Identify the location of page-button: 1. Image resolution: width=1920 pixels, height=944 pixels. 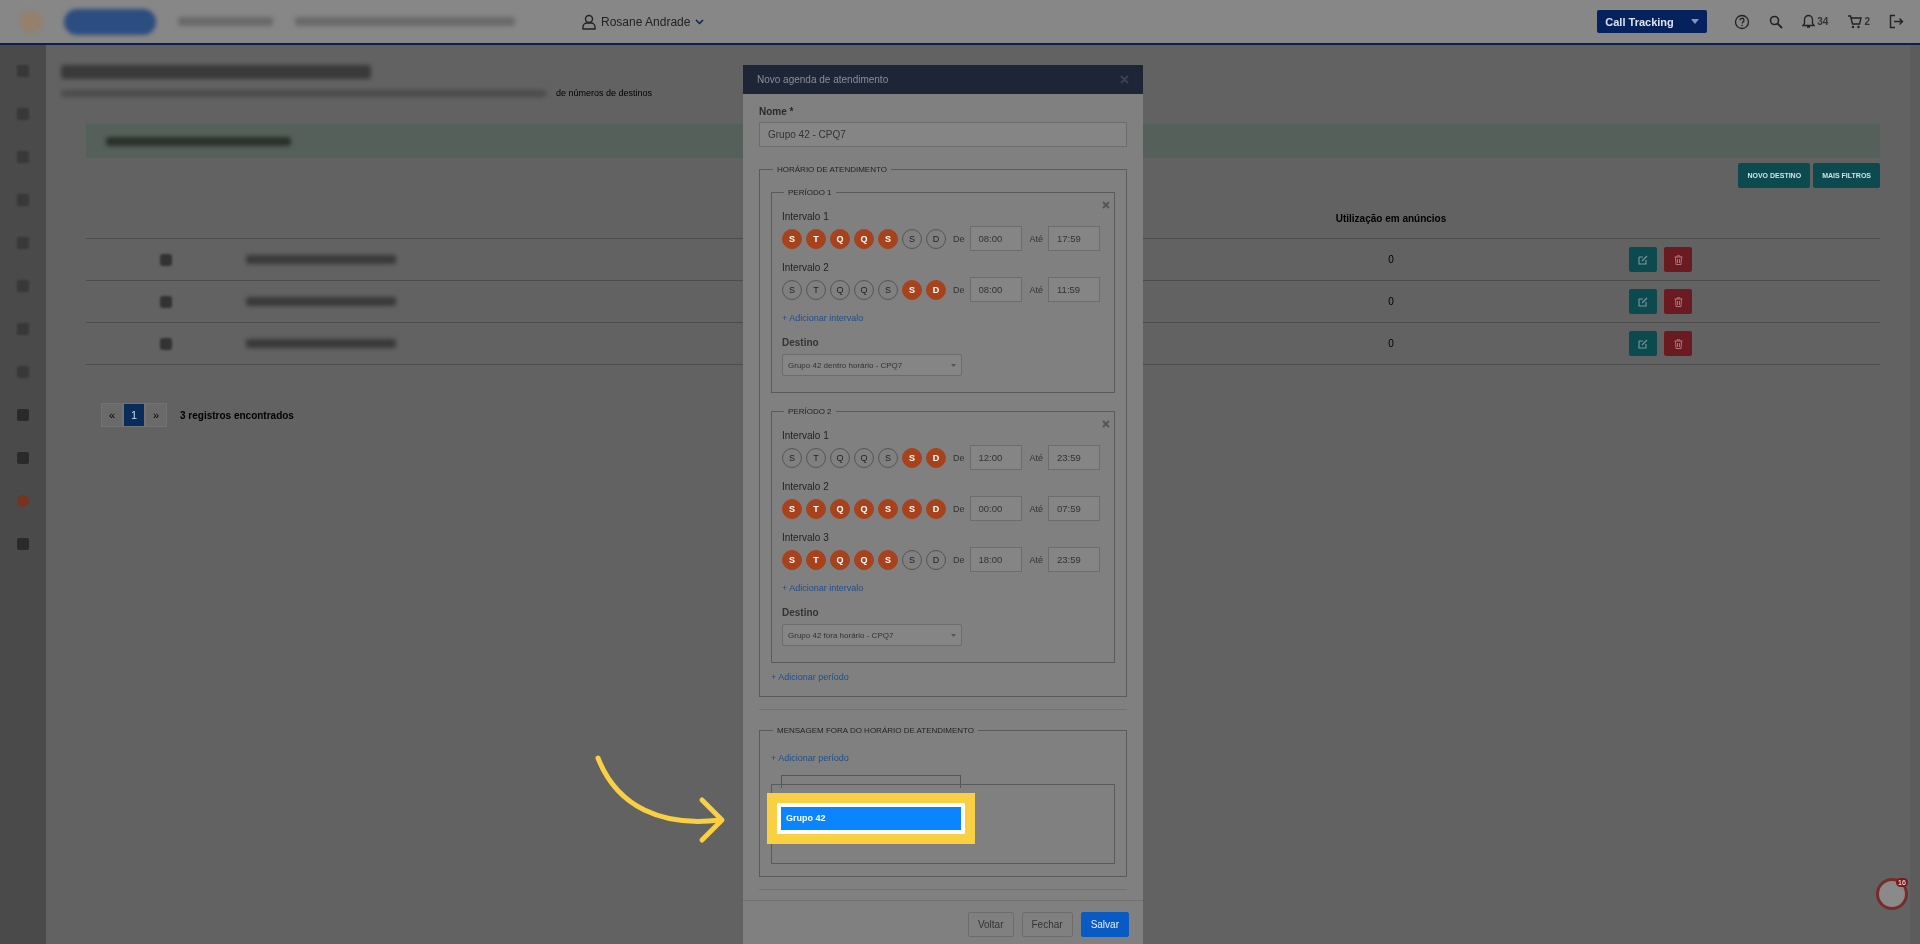
(134, 415).